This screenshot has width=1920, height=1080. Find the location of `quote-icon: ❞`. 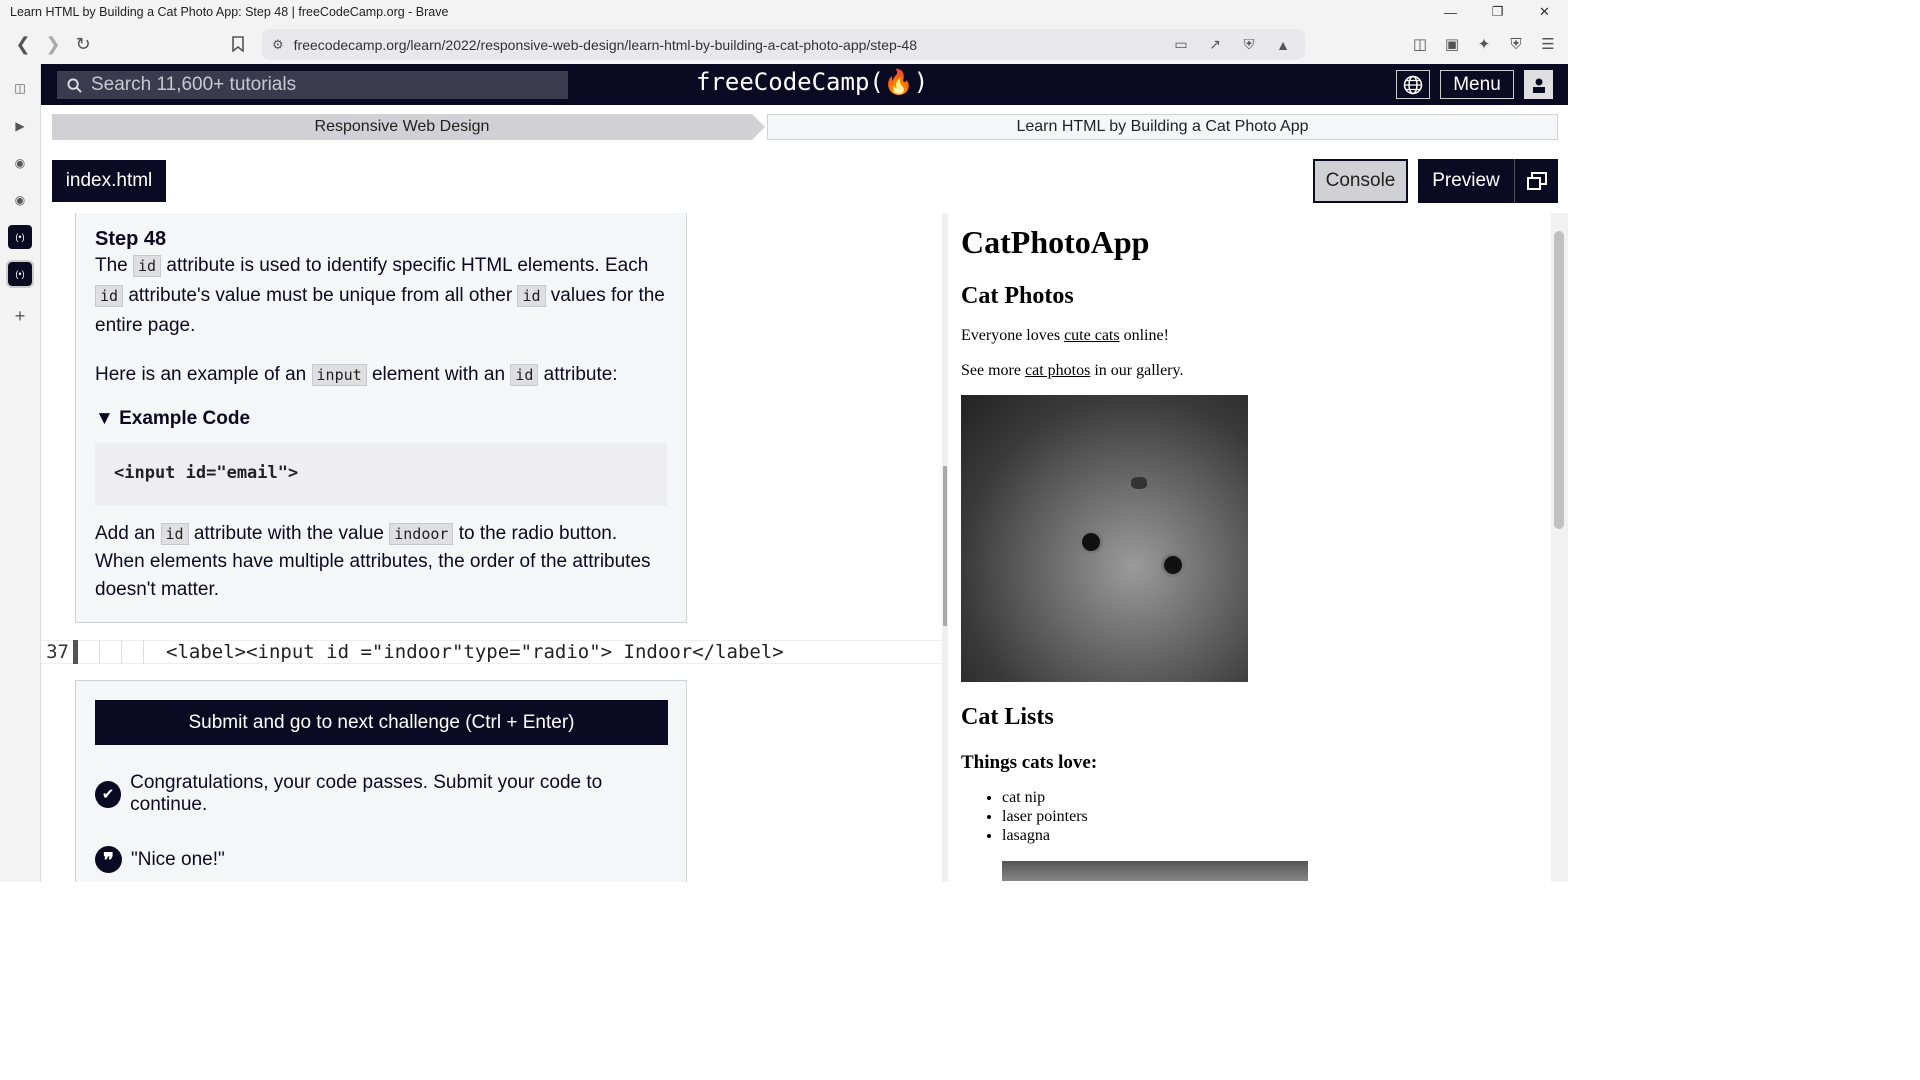

quote-icon: ❞ is located at coordinates (108, 859).